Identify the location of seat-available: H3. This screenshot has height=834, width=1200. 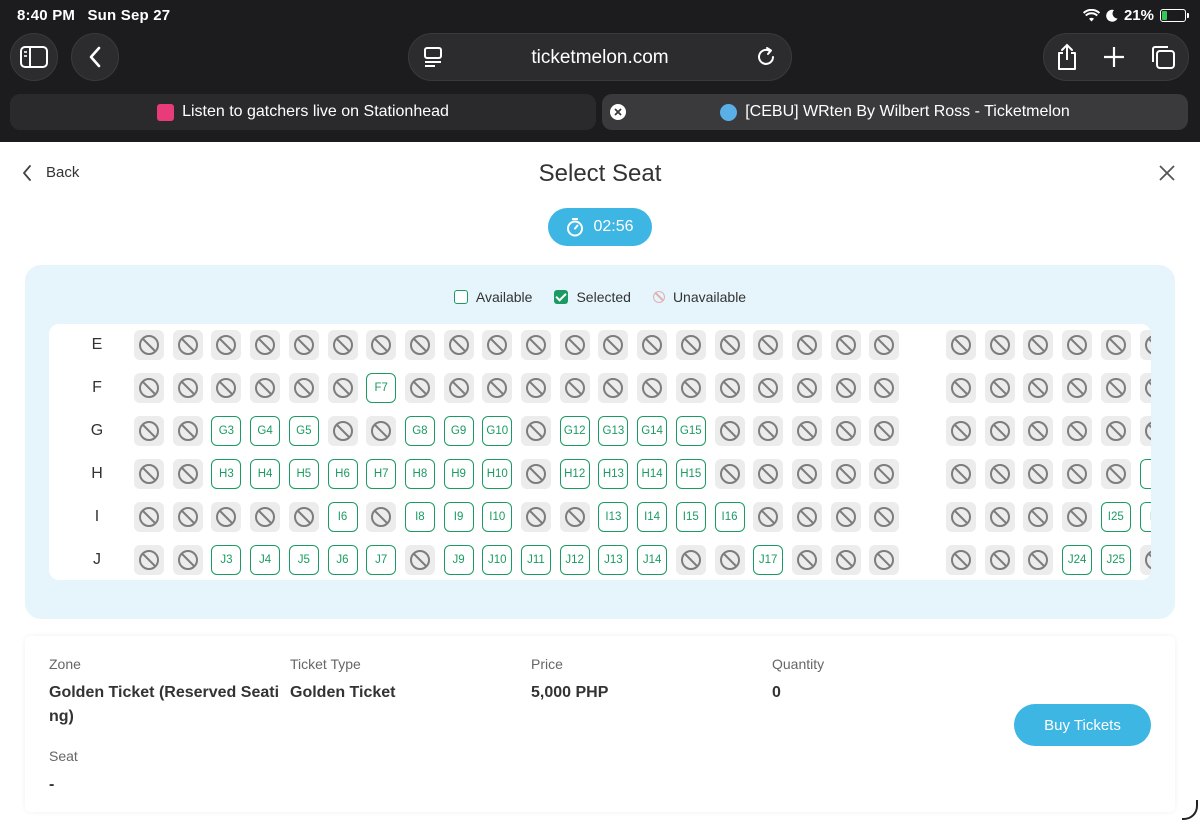
(226, 474).